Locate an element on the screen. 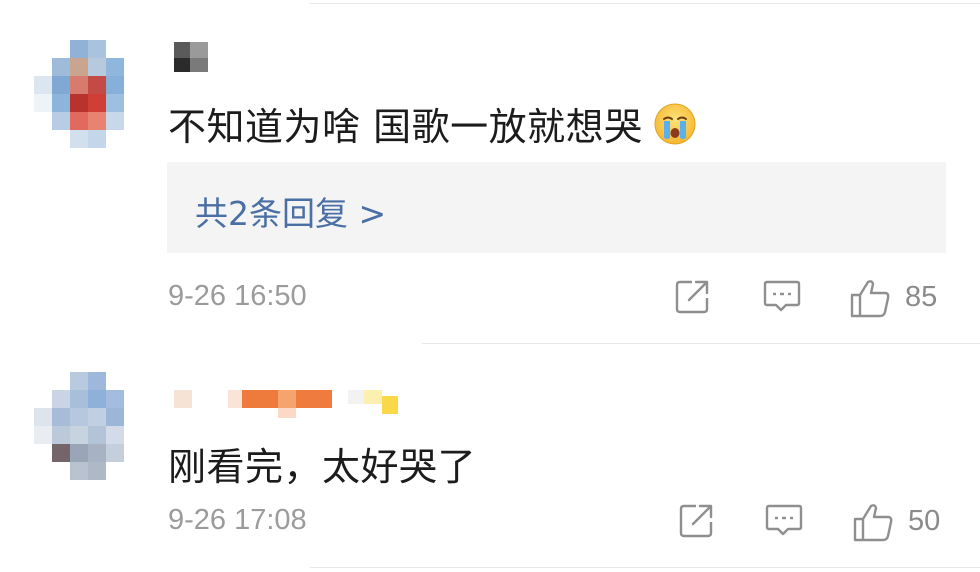 This screenshot has width=980, height=572. view-replies-link: 共2条回复 > is located at coordinates (290, 211).